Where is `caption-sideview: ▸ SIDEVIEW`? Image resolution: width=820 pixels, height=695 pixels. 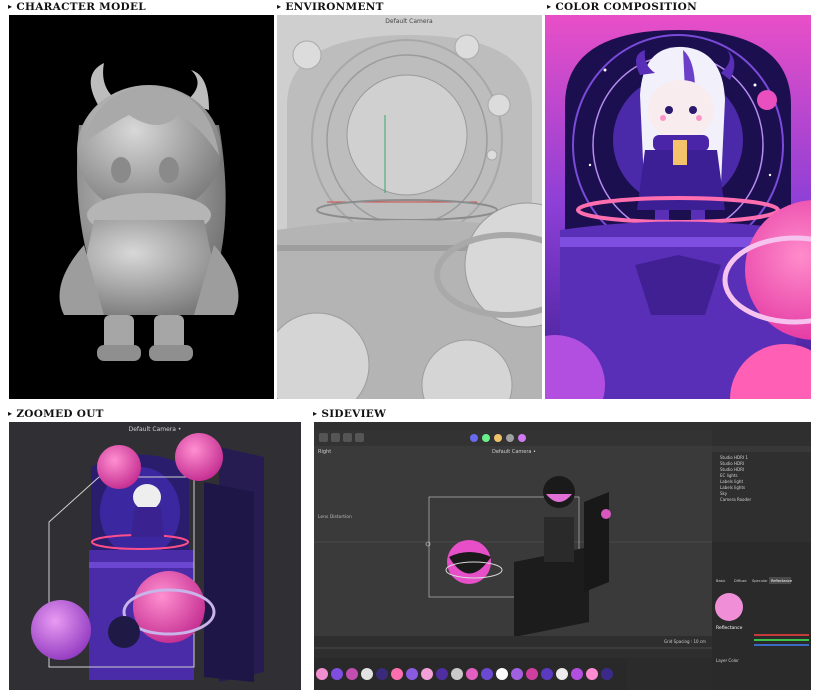 caption-sideview: ▸ SIDEVIEW is located at coordinates (349, 414).